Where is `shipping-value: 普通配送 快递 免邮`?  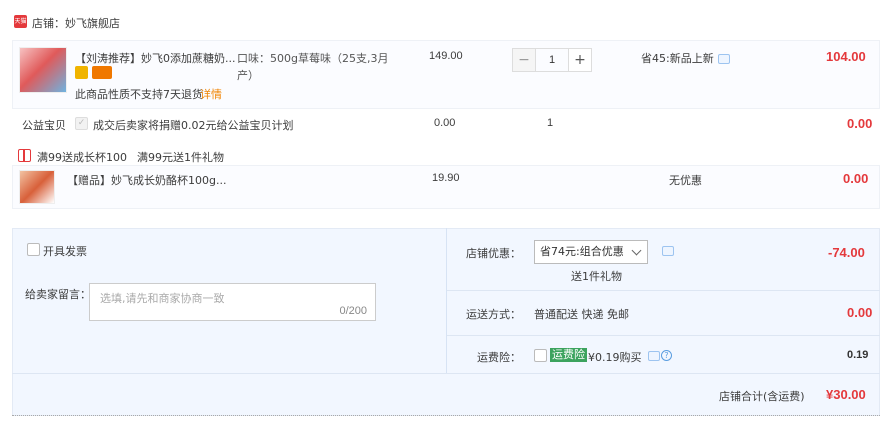
shipping-value: 普通配送 快递 免邮 is located at coordinates (581, 314).